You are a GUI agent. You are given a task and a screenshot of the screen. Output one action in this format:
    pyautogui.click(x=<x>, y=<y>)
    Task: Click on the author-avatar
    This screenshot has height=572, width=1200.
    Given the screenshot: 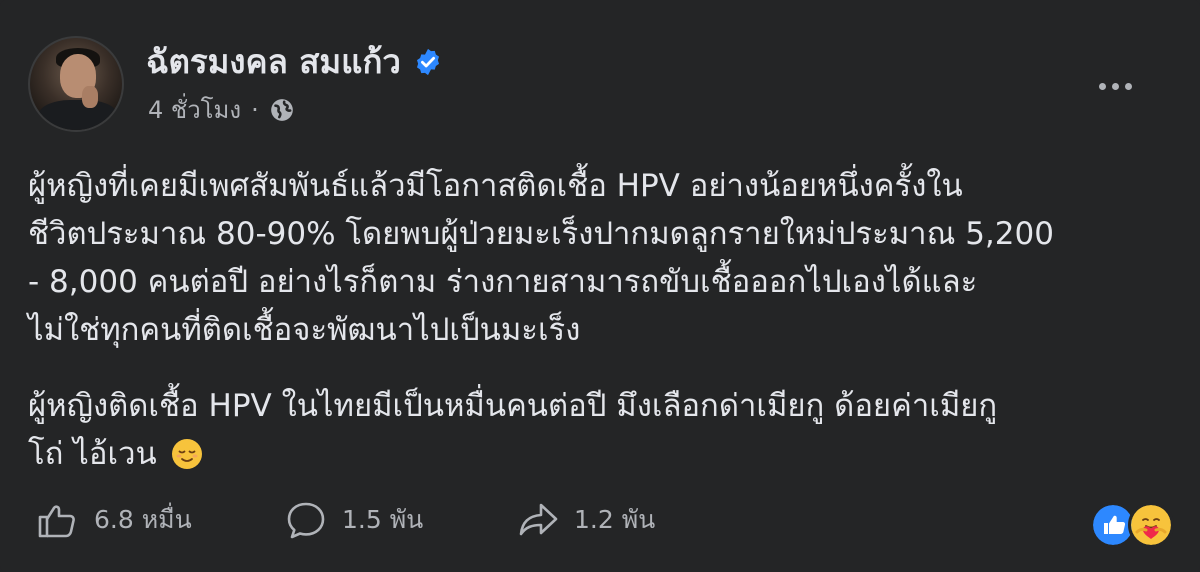 What is the action you would take?
    pyautogui.click(x=76, y=84)
    